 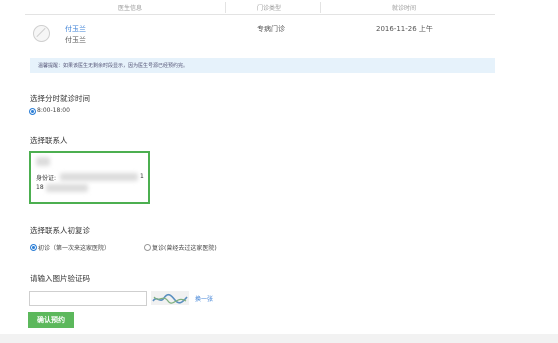 I want to click on captcha-graphic, so click(x=170, y=298).